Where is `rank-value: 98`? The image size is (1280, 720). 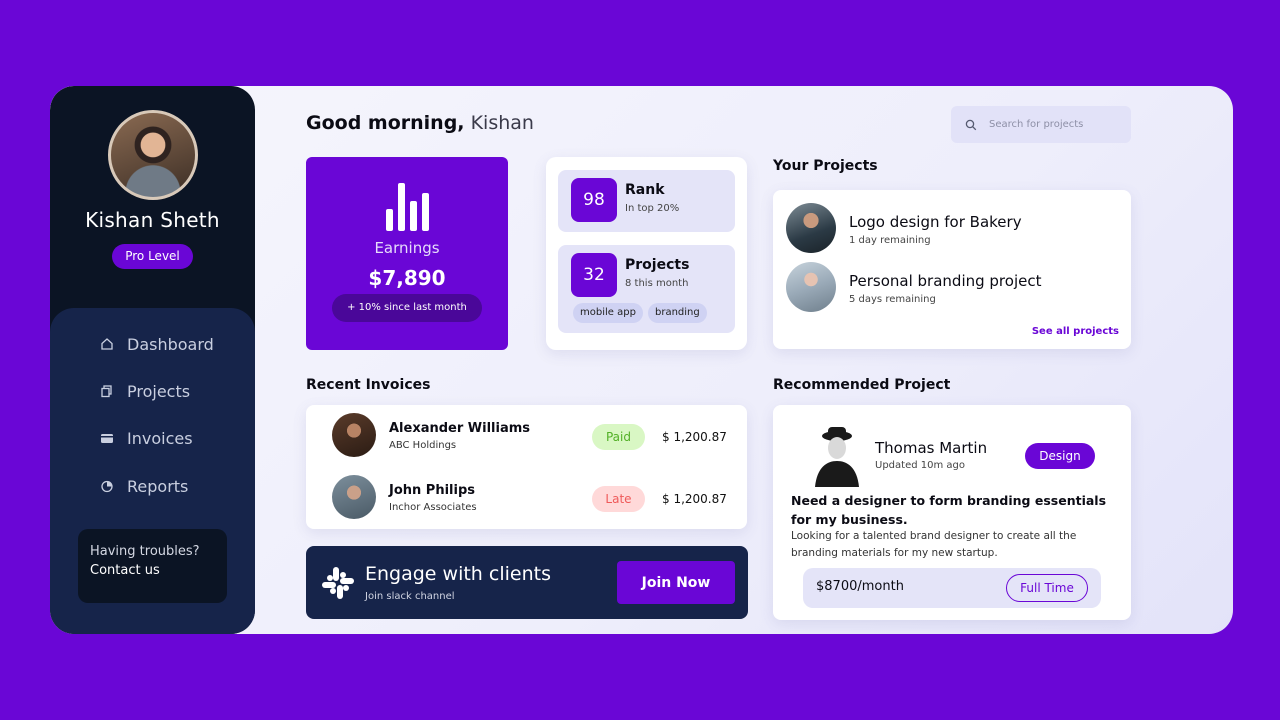 rank-value: 98 is located at coordinates (594, 200).